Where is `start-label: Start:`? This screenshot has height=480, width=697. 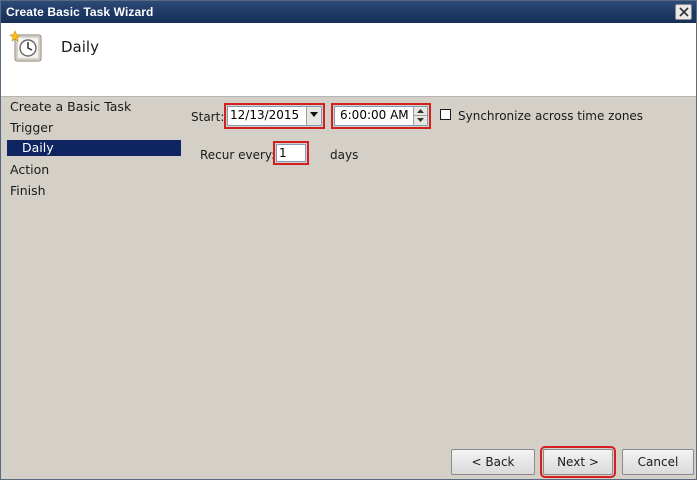
start-label: Start: is located at coordinates (208, 117).